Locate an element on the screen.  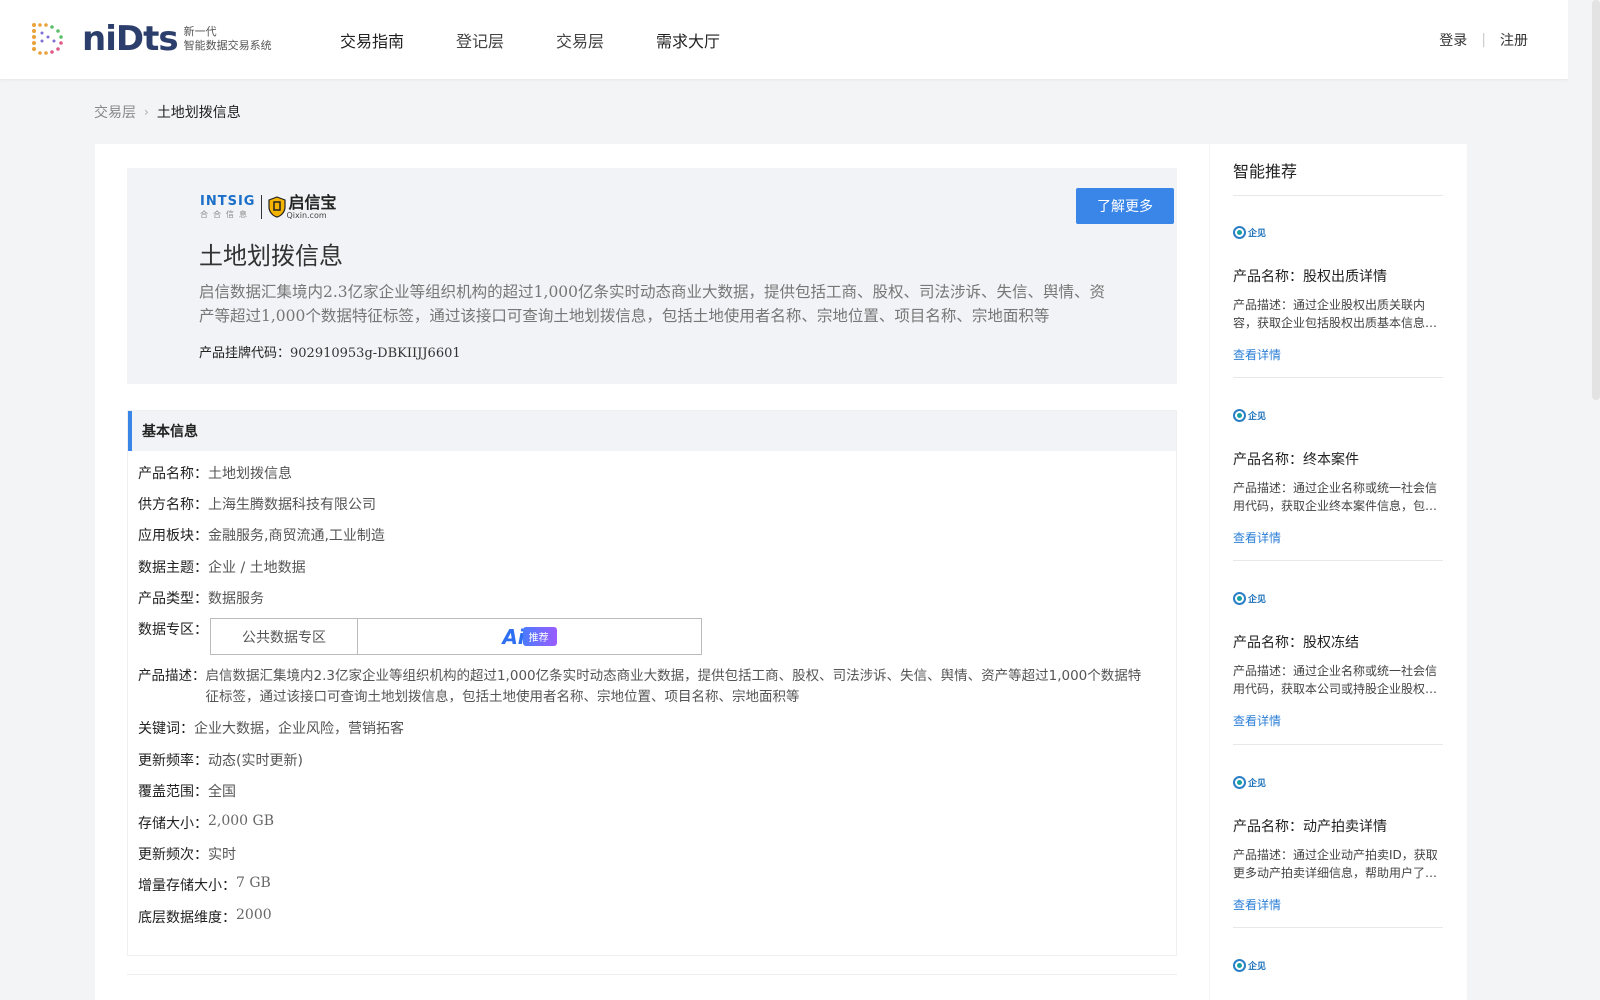
logo-tagline-line1: 新一代 is located at coordinates (200, 31).